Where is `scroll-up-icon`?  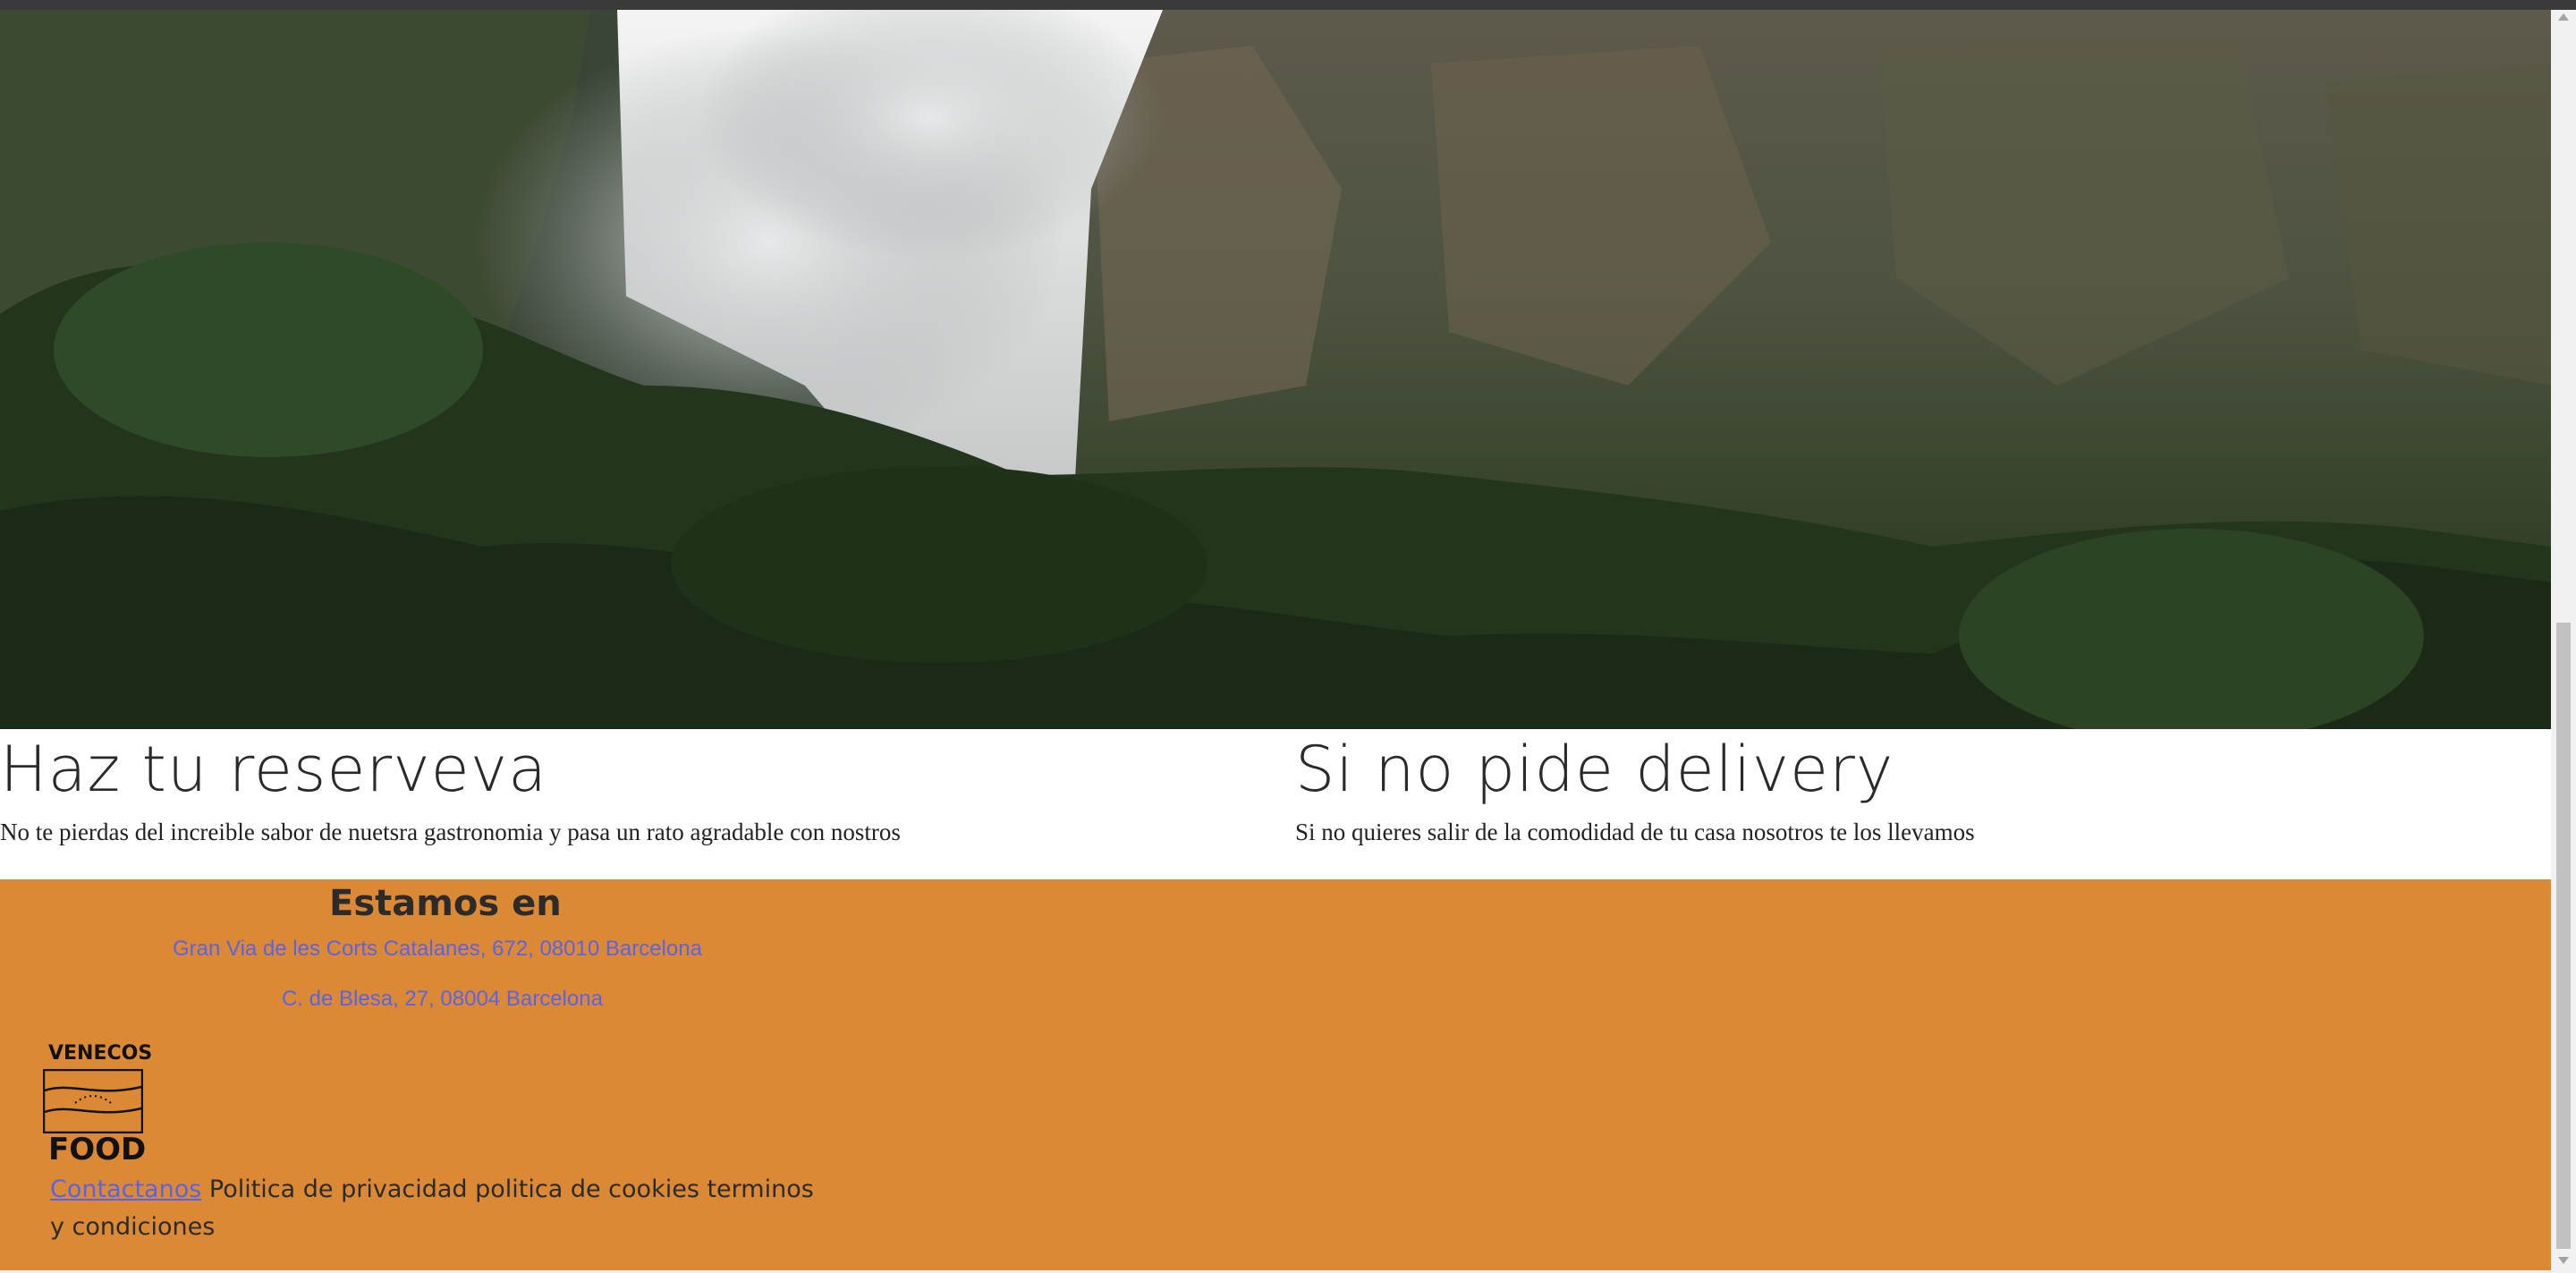 scroll-up-icon is located at coordinates (2563, 17).